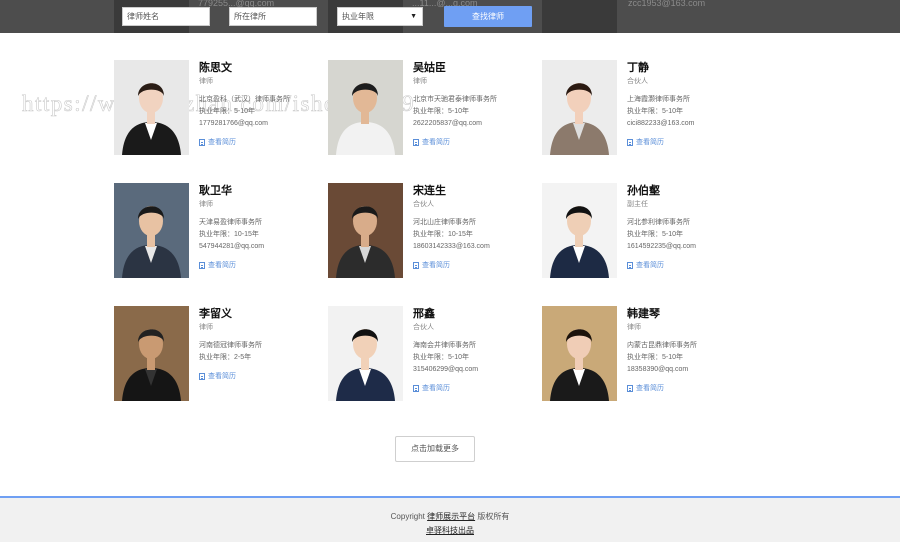  Describe the element at coordinates (244, 99) in the screenshot. I see `lawyer-firm: 北京盈科（武汉）律师事务所` at that location.